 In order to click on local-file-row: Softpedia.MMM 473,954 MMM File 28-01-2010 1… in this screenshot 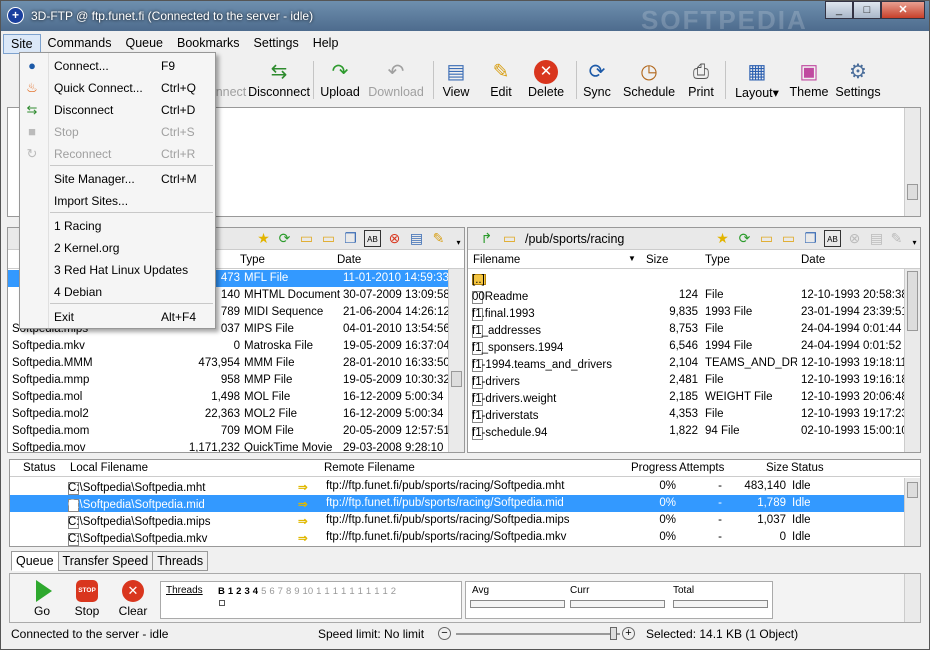, I will do `click(236, 363)`.